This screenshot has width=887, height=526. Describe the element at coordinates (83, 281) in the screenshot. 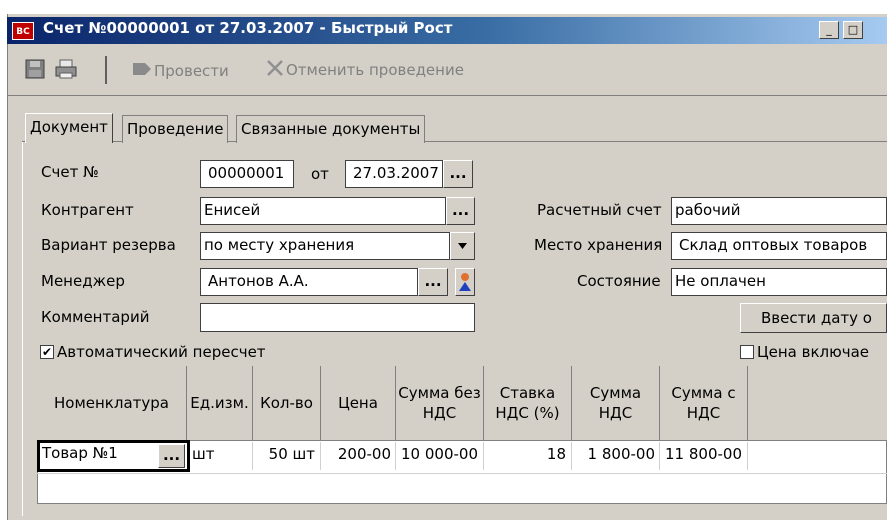

I see `manager-label: Менеджер` at that location.